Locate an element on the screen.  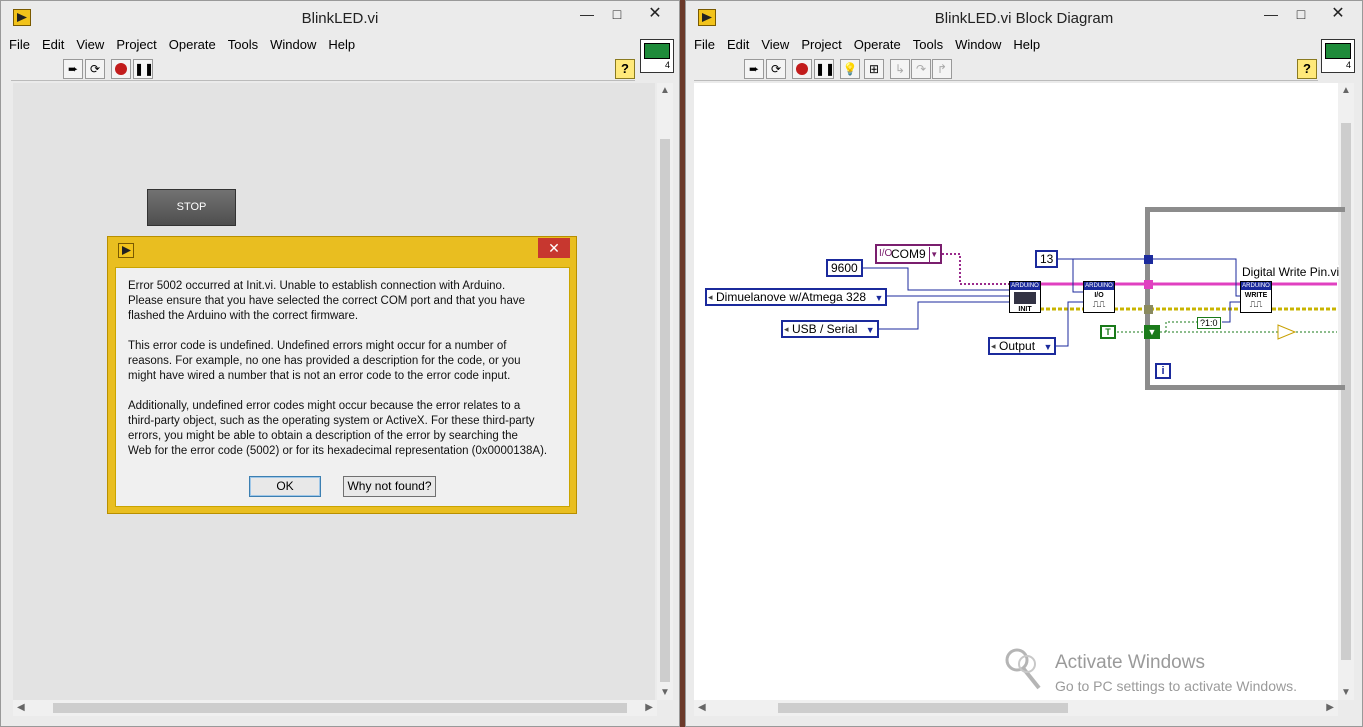
title-bar: BlinkLED.vi — □ ✕ is located at coordinates (340, 18).